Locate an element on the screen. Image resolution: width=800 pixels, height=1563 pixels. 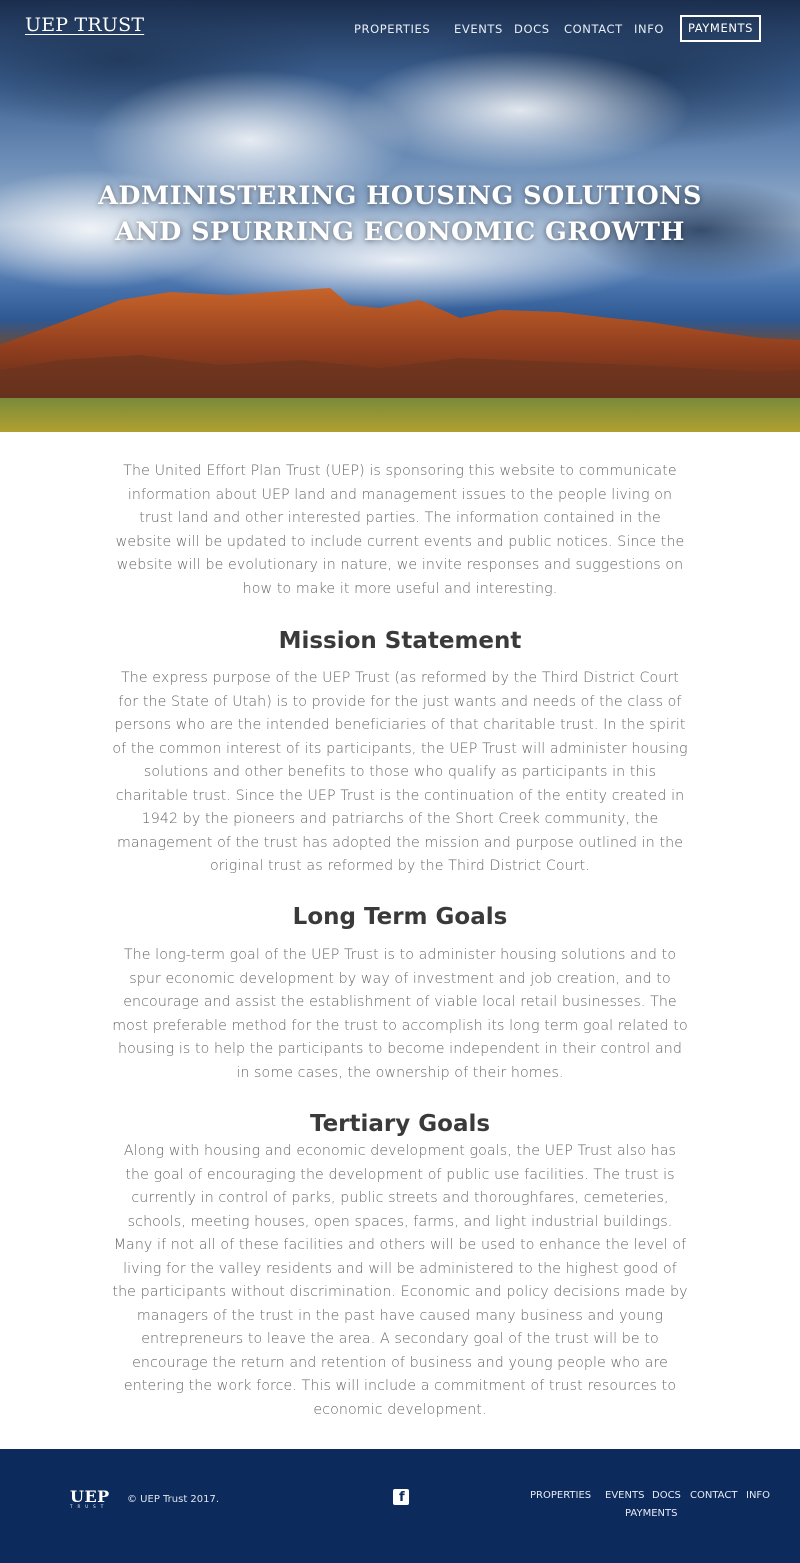
footer-nav-payments: PAYMENTS is located at coordinates (651, 1513).